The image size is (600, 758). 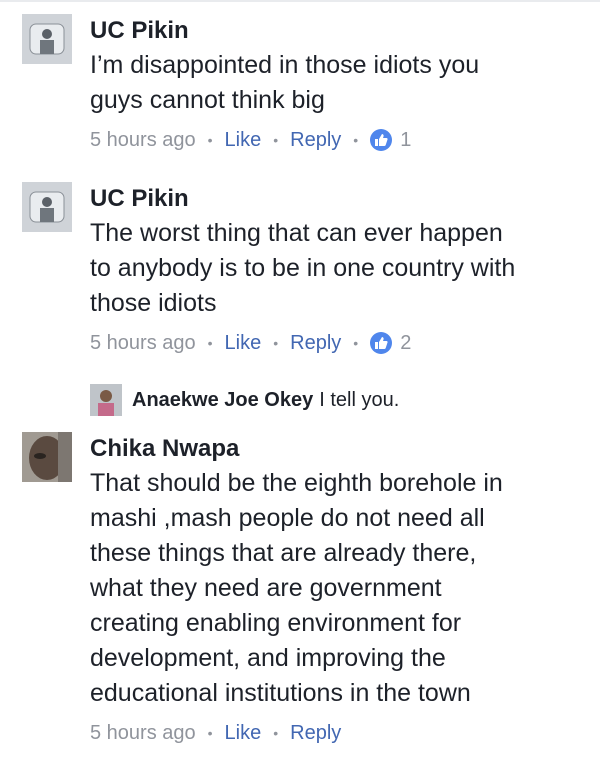 What do you see at coordinates (300, 1) in the screenshot?
I see `top-divider` at bounding box center [300, 1].